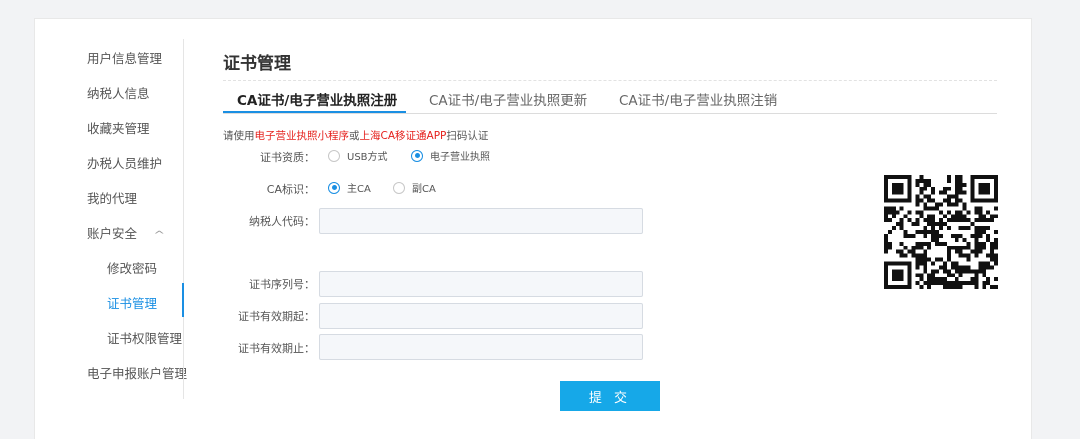  I want to click on notice-suffix: 扫码认证, so click(467, 136).